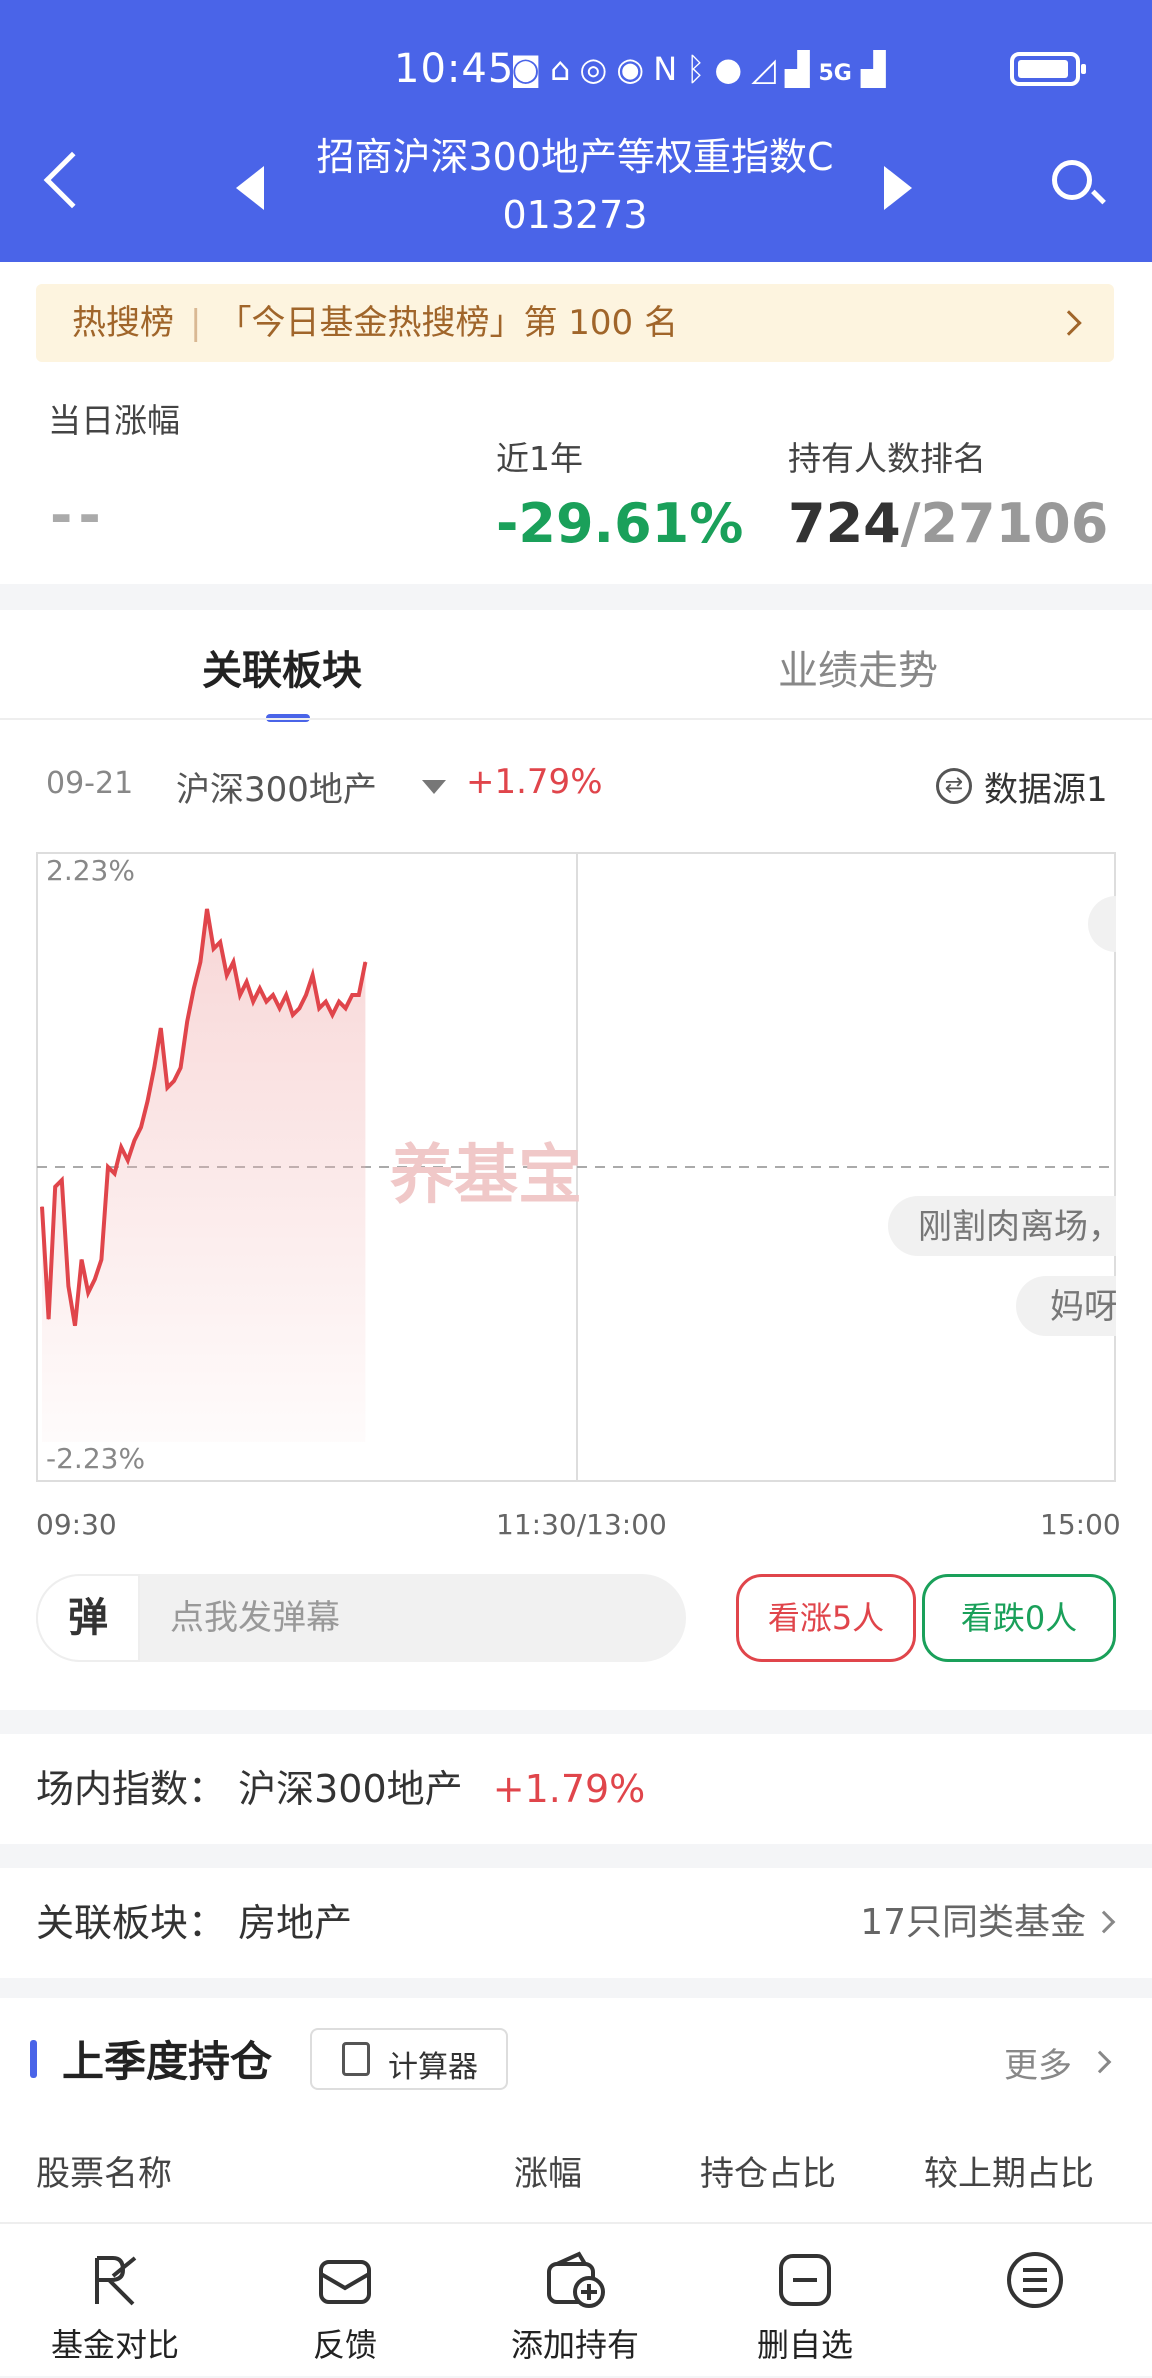  What do you see at coordinates (282, 667) in the screenshot?
I see `tab-related-sector: 关联板块` at bounding box center [282, 667].